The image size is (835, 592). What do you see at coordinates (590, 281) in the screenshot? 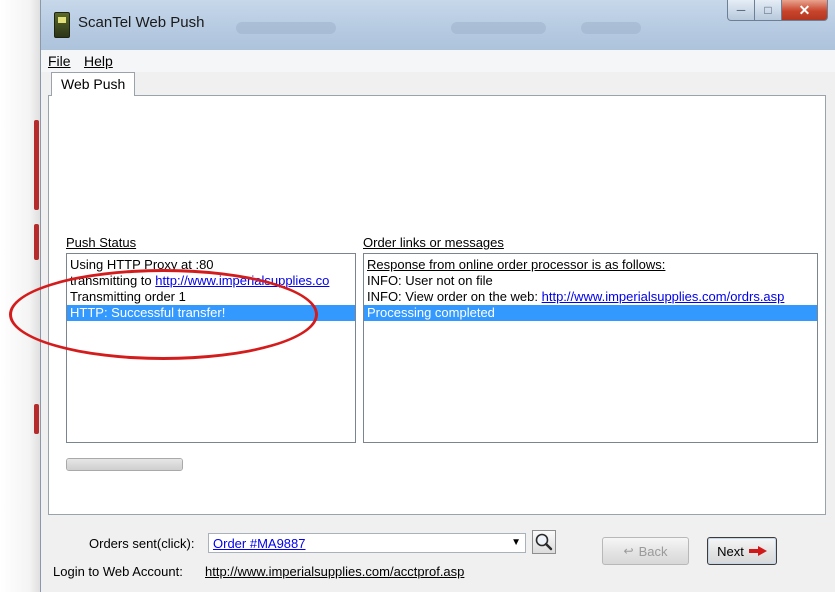
I see `list-item: INFO: User not on file` at bounding box center [590, 281].